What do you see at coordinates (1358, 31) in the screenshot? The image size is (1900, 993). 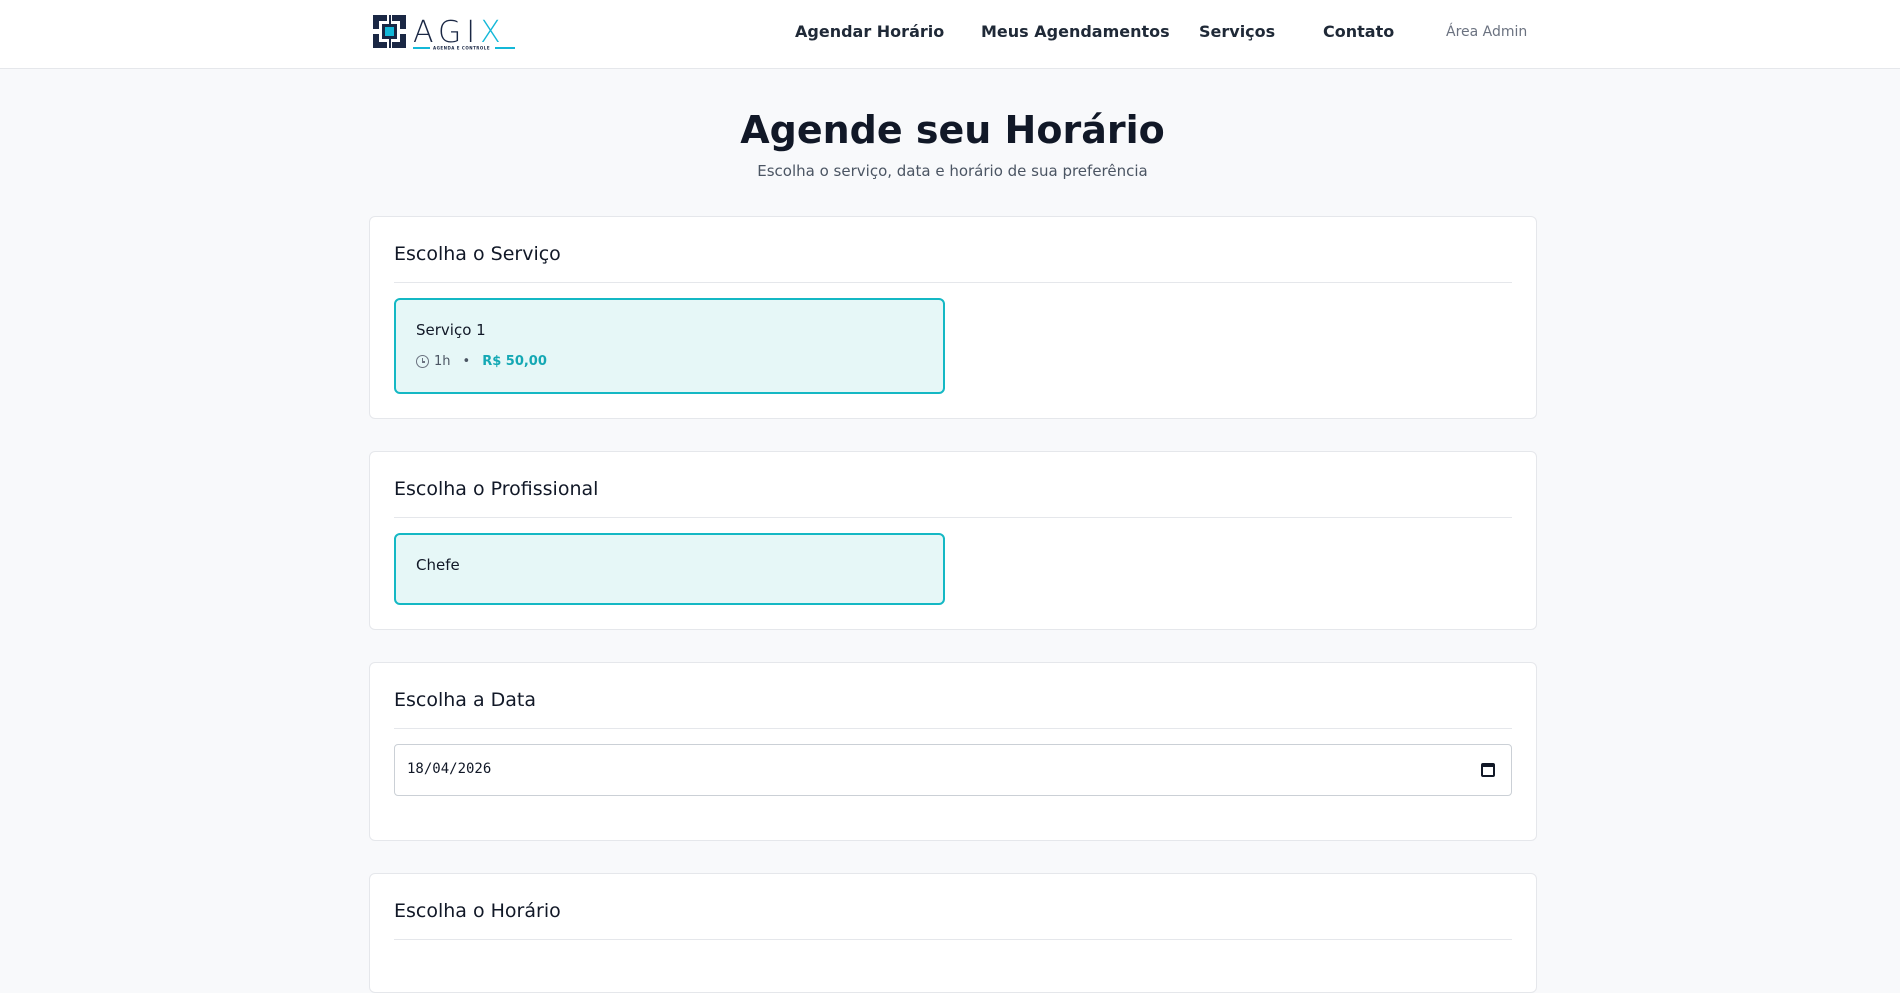 I see `nav-contato: Contato` at bounding box center [1358, 31].